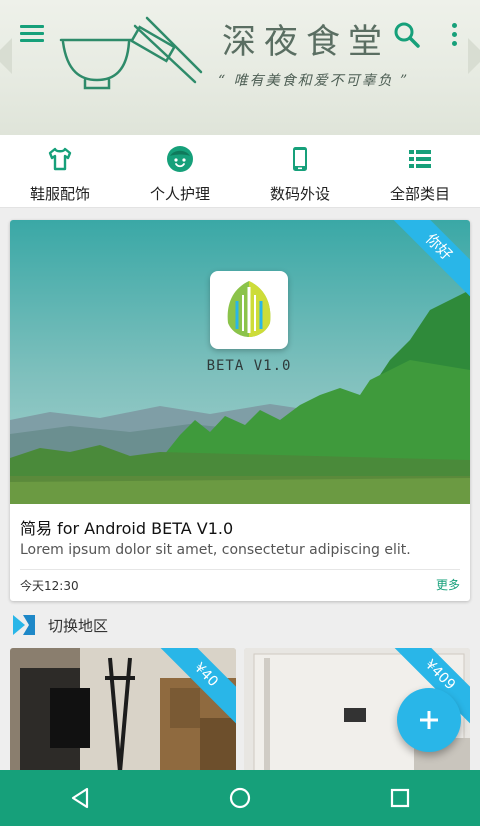  Describe the element at coordinates (474, 56) in the screenshot. I see `banner-next-arrow` at that location.